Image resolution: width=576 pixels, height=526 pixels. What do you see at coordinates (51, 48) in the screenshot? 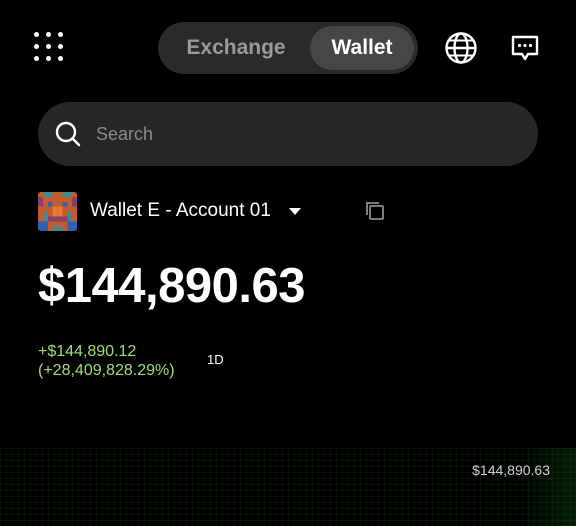
I see `grid-menu-icon` at bounding box center [51, 48].